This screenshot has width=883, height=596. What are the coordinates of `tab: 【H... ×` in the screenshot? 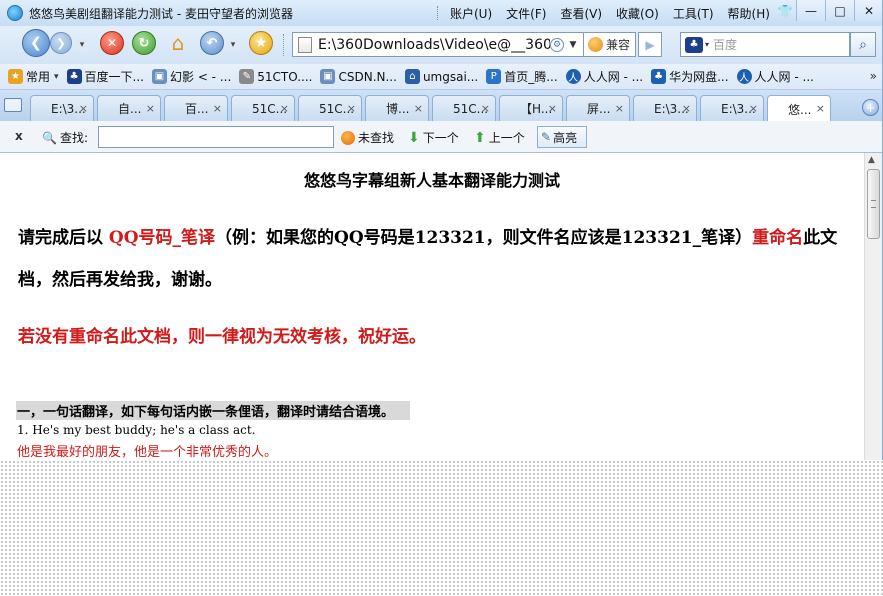 It's located at (531, 108).